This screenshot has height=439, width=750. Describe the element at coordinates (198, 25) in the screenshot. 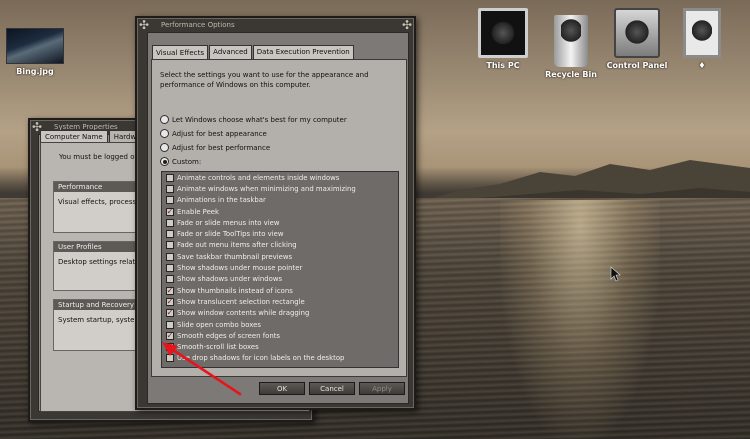

I see `window-title: Performance Options` at that location.